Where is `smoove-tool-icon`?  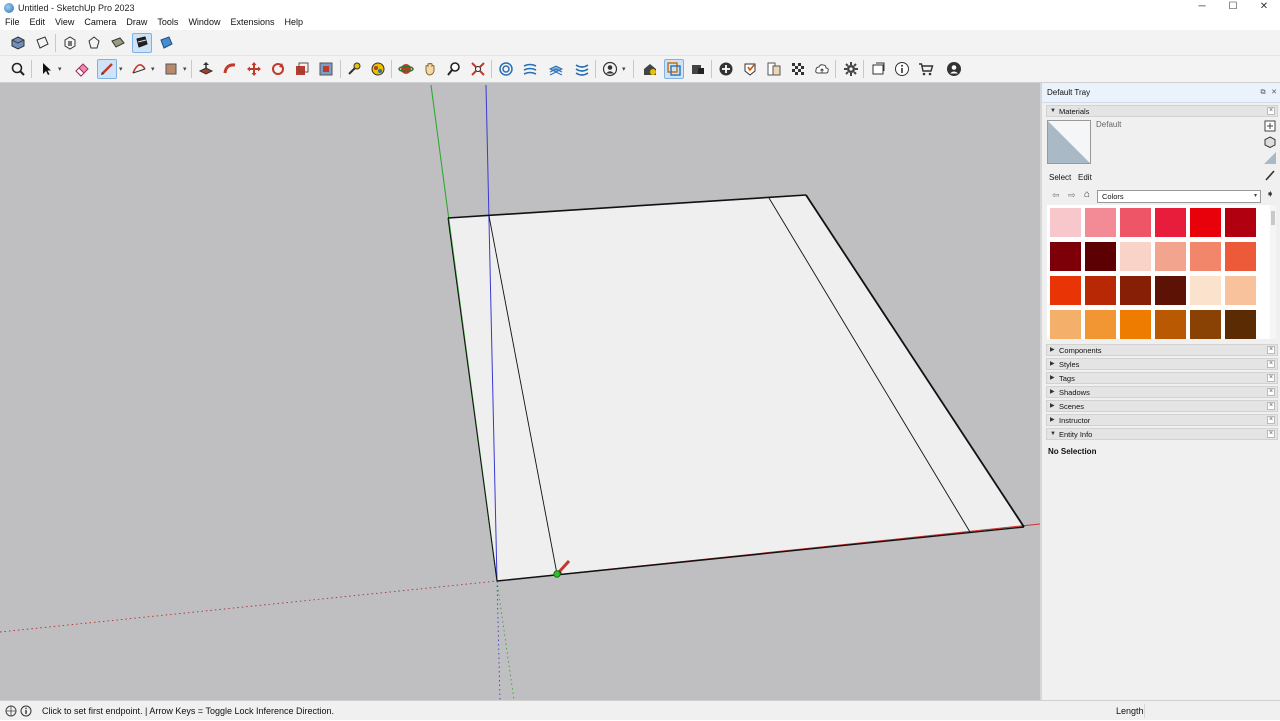
smoove-tool-icon is located at coordinates (556, 69).